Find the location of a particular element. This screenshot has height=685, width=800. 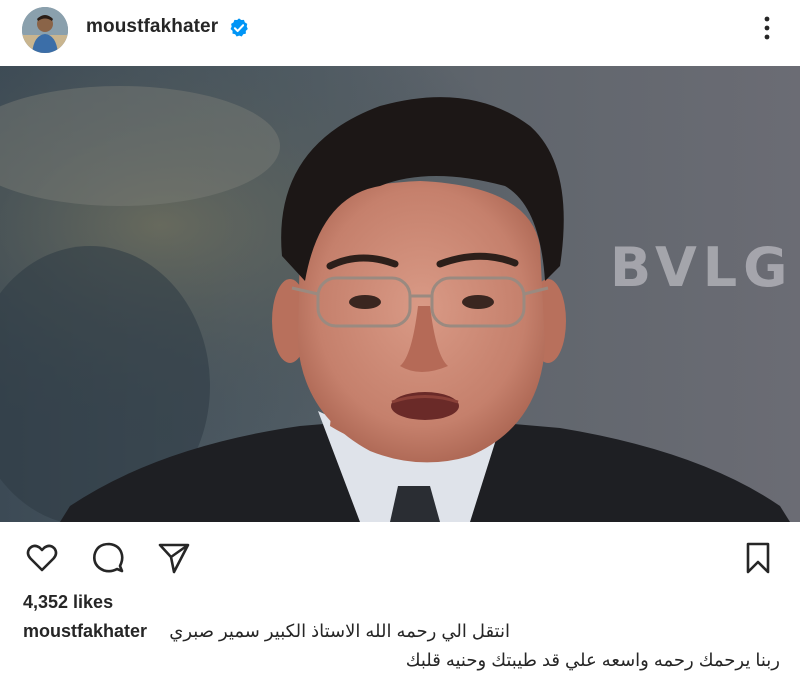

heart-icon is located at coordinates (42, 558).